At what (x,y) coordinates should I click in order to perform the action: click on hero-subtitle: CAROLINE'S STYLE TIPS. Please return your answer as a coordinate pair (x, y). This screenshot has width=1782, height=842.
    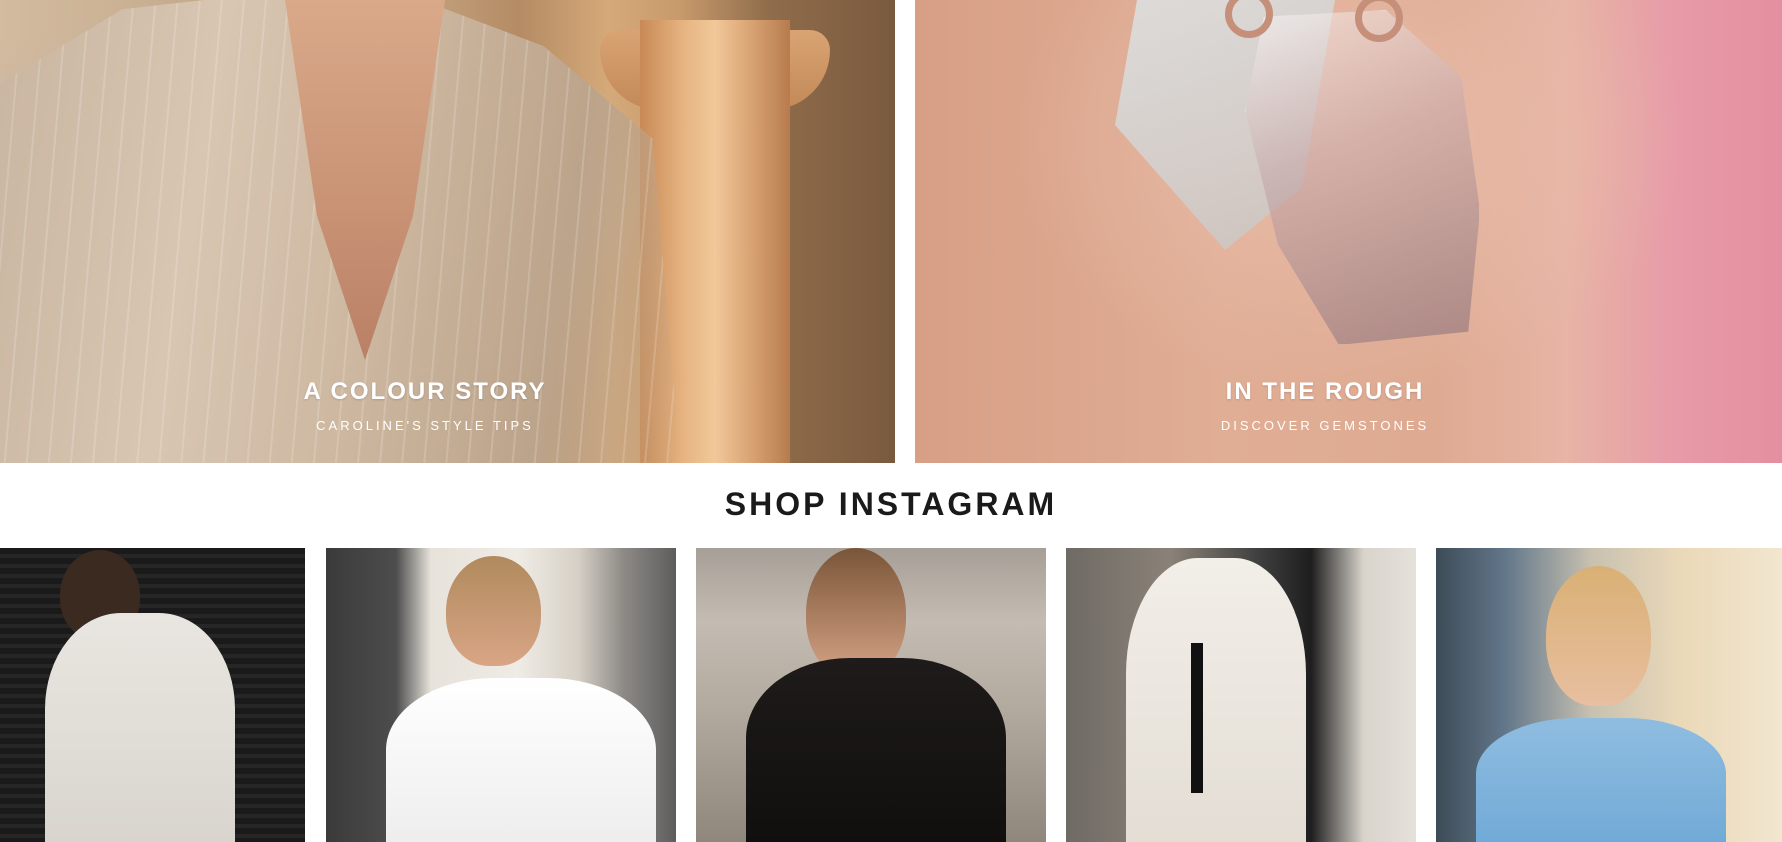
    Looking at the image, I should click on (425, 425).